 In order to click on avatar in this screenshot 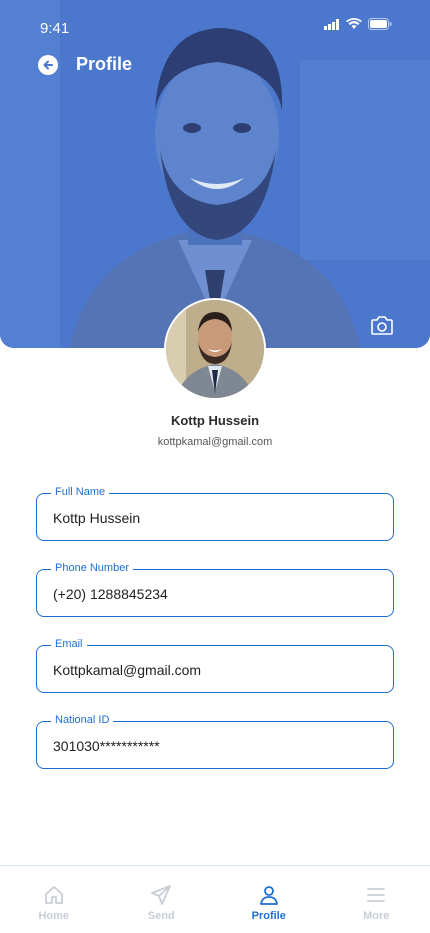, I will do `click(215, 349)`.